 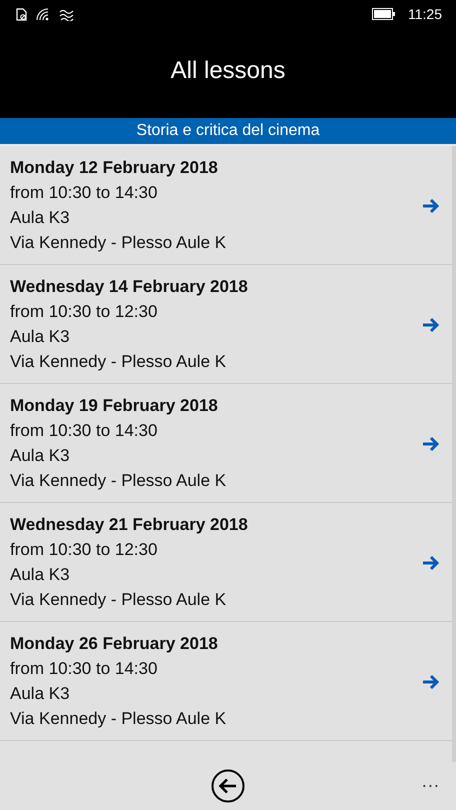 I want to click on lesson-item: Monday 26 February 2018 from 10:30 to 14:30 Aula K3 Via Kennedy - Plesso Aule K, so click(x=226, y=681).